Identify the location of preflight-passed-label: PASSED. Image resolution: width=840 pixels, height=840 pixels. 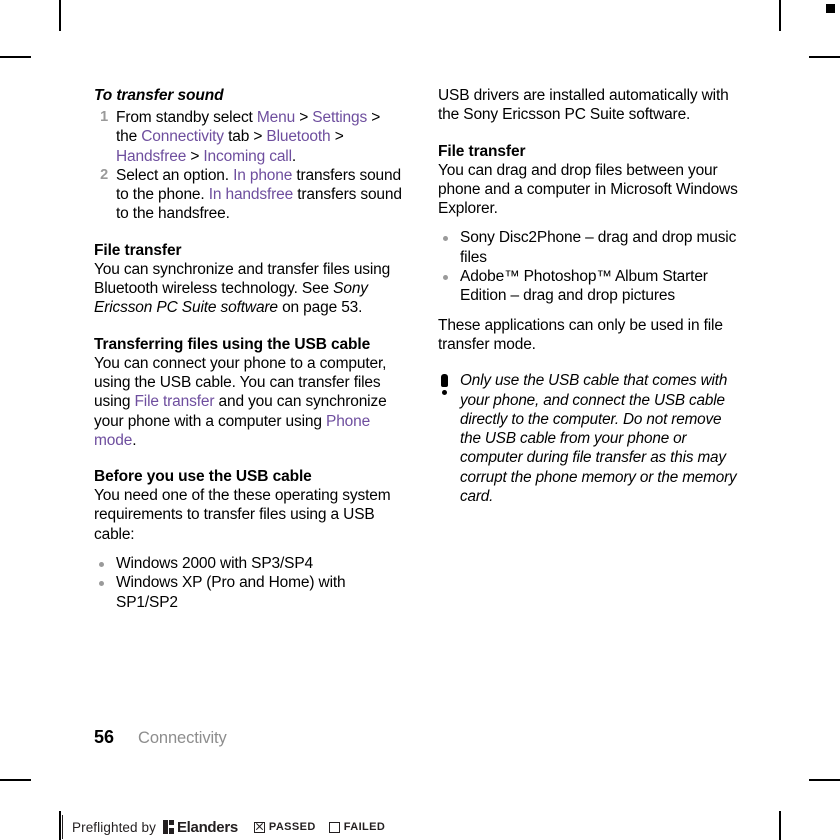
(292, 827).